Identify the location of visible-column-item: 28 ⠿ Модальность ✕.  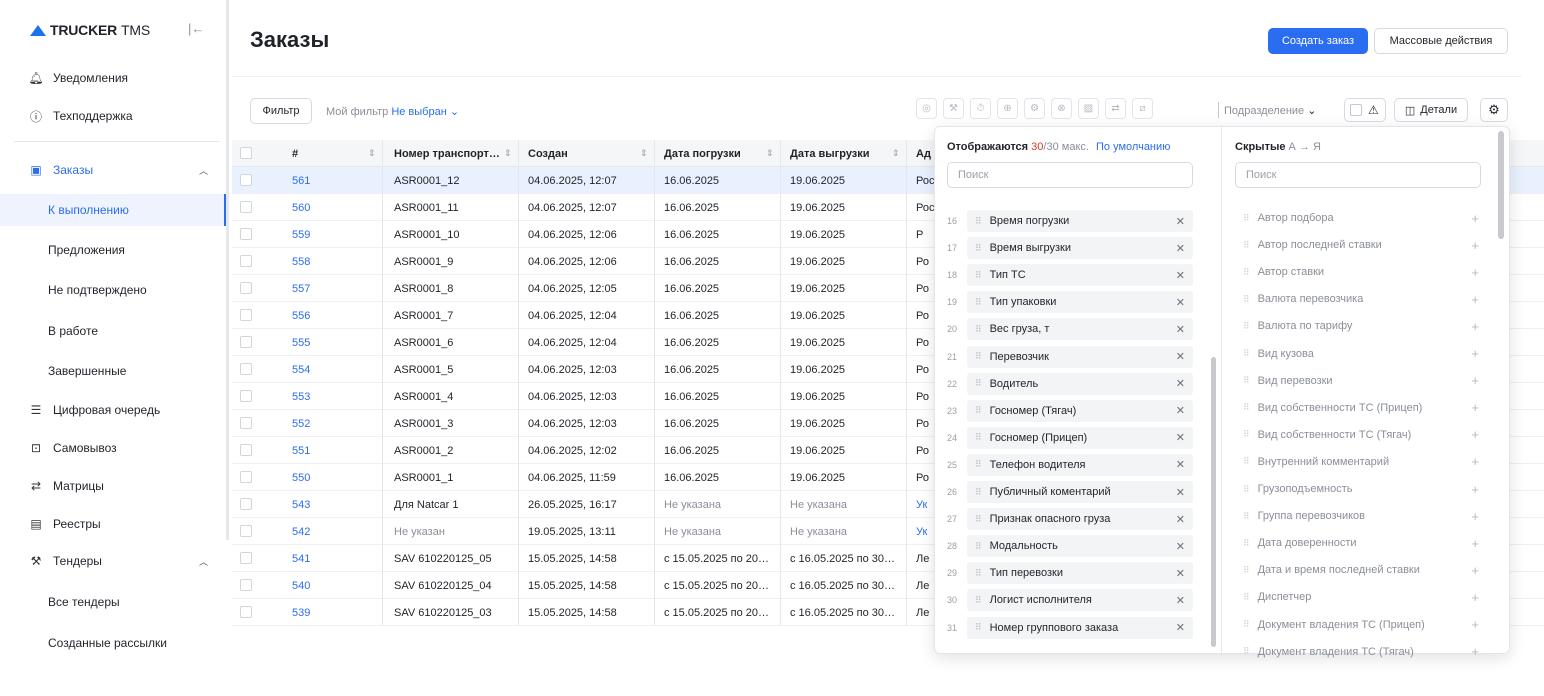
(1070, 546).